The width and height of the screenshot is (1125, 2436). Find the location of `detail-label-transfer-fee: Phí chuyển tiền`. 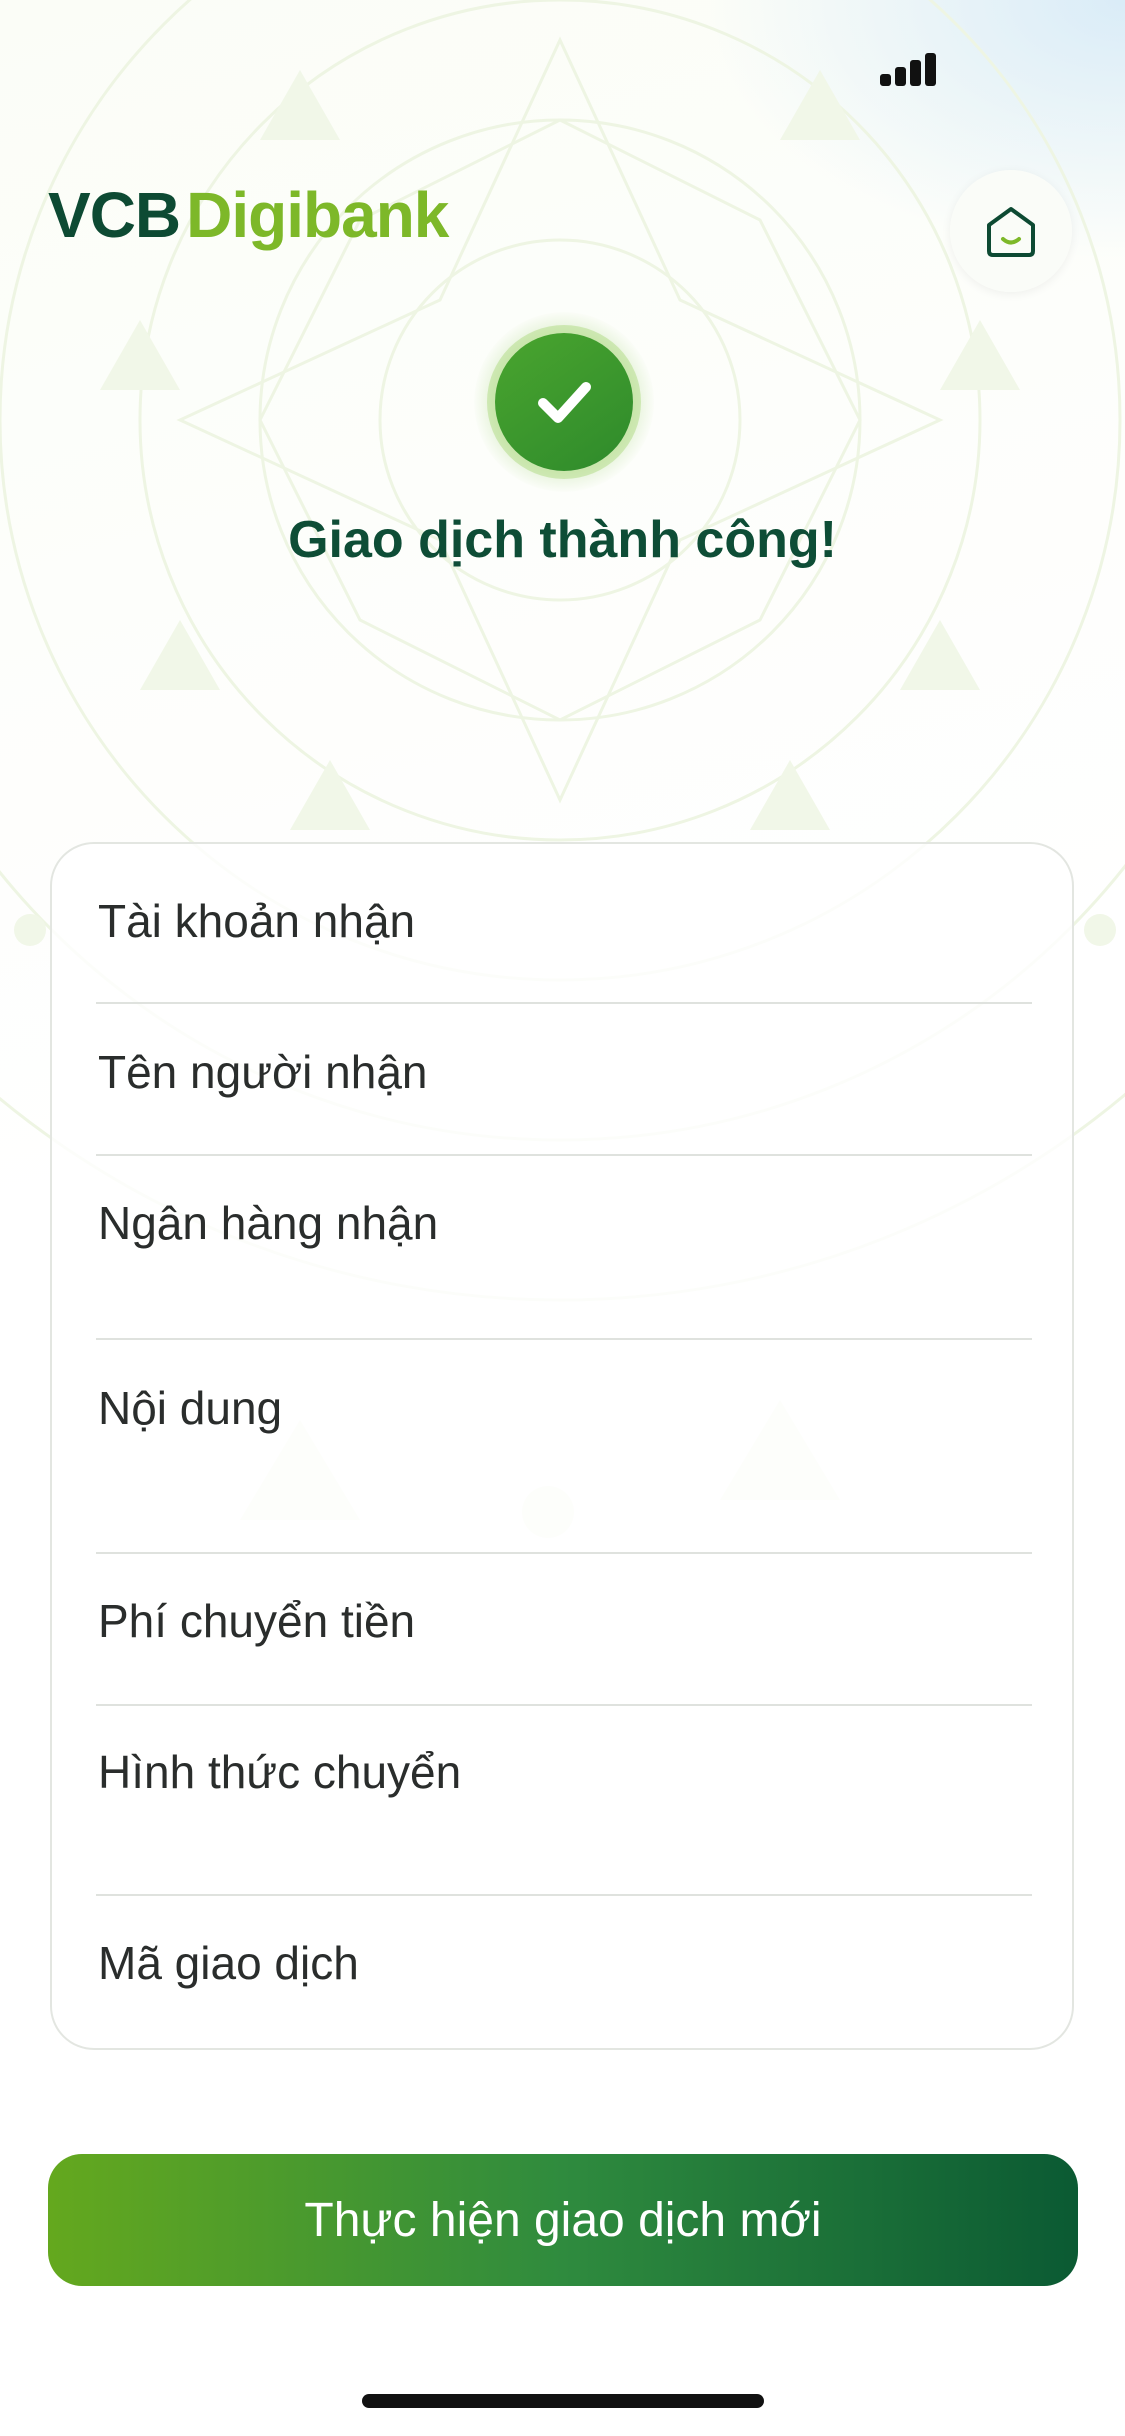

detail-label-transfer-fee: Phí chuyển tiền is located at coordinates (257, 1621).